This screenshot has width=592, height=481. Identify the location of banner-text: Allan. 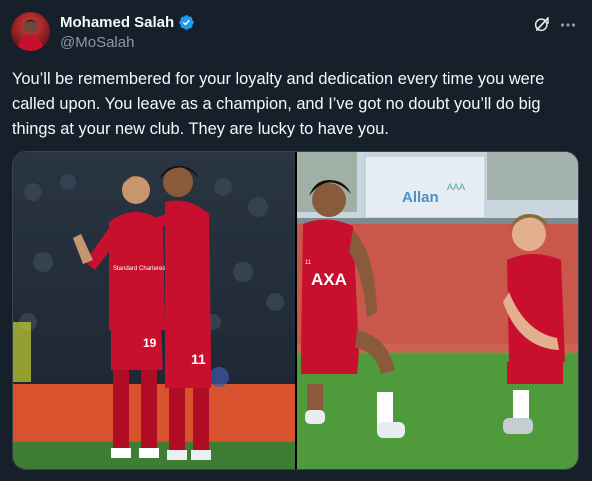
(420, 197).